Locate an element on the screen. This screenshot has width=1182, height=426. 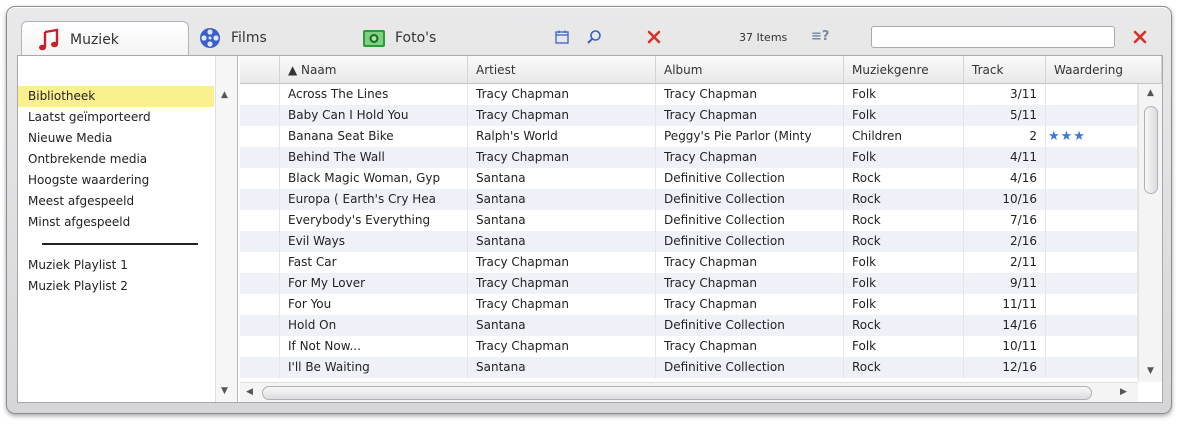
vertical-scrollbar: ▲ ▼ is located at coordinates (1150, 233).